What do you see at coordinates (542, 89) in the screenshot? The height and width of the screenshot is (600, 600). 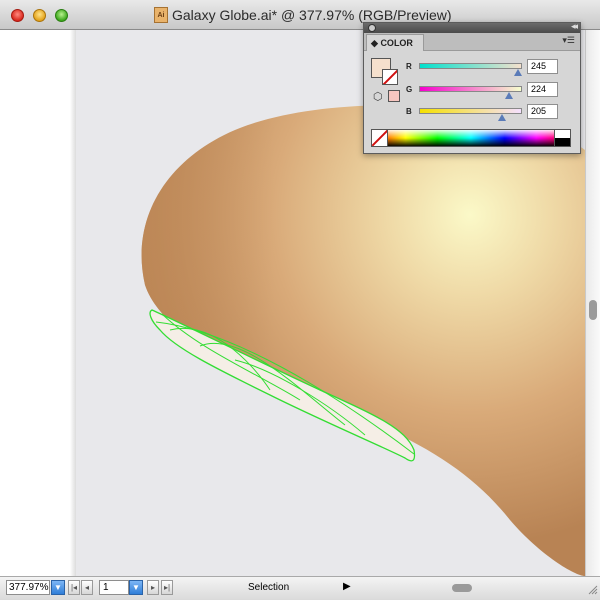 I see `green-value-field: 224` at bounding box center [542, 89].